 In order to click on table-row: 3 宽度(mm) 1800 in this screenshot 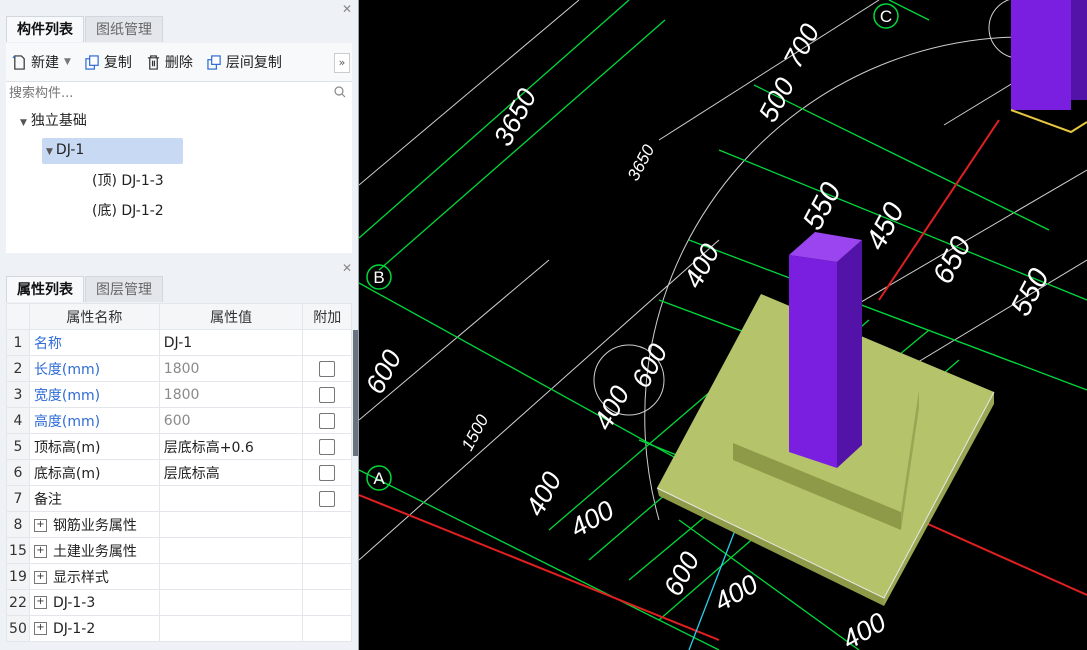, I will do `click(179, 394)`.